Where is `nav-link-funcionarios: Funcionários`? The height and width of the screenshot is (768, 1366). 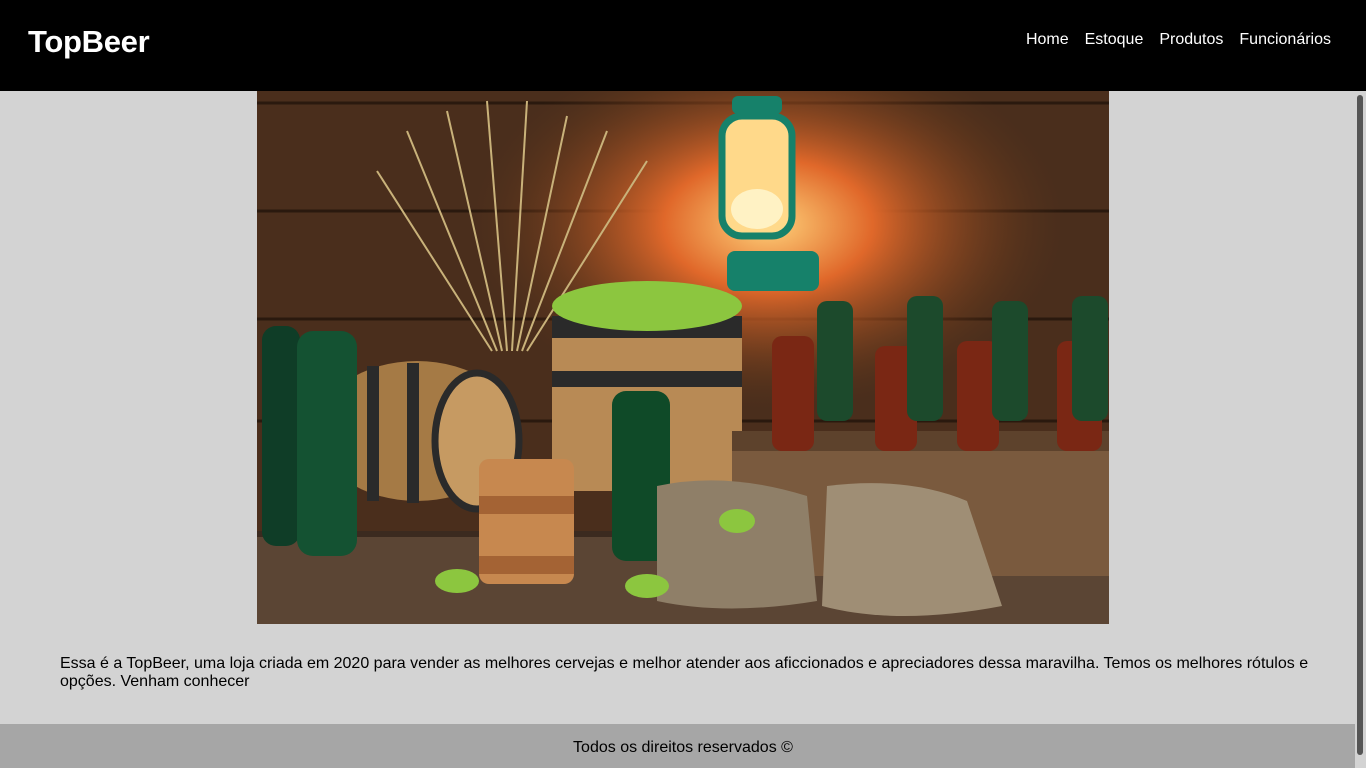 nav-link-funcionarios: Funcionários is located at coordinates (1285, 40).